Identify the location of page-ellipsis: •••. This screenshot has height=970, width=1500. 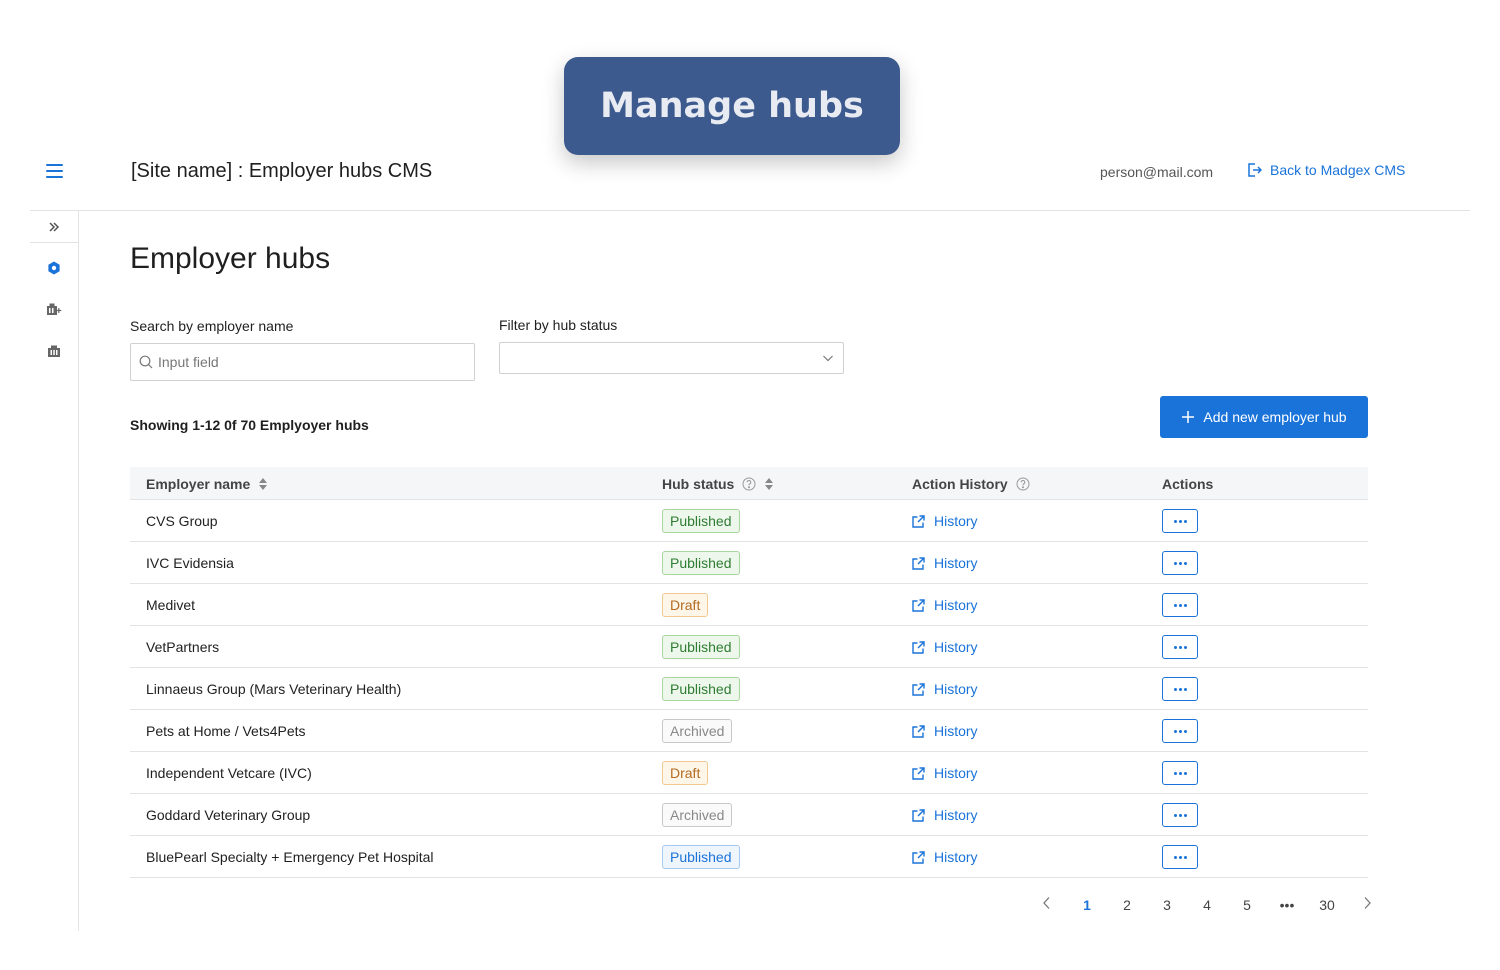
(1287, 905).